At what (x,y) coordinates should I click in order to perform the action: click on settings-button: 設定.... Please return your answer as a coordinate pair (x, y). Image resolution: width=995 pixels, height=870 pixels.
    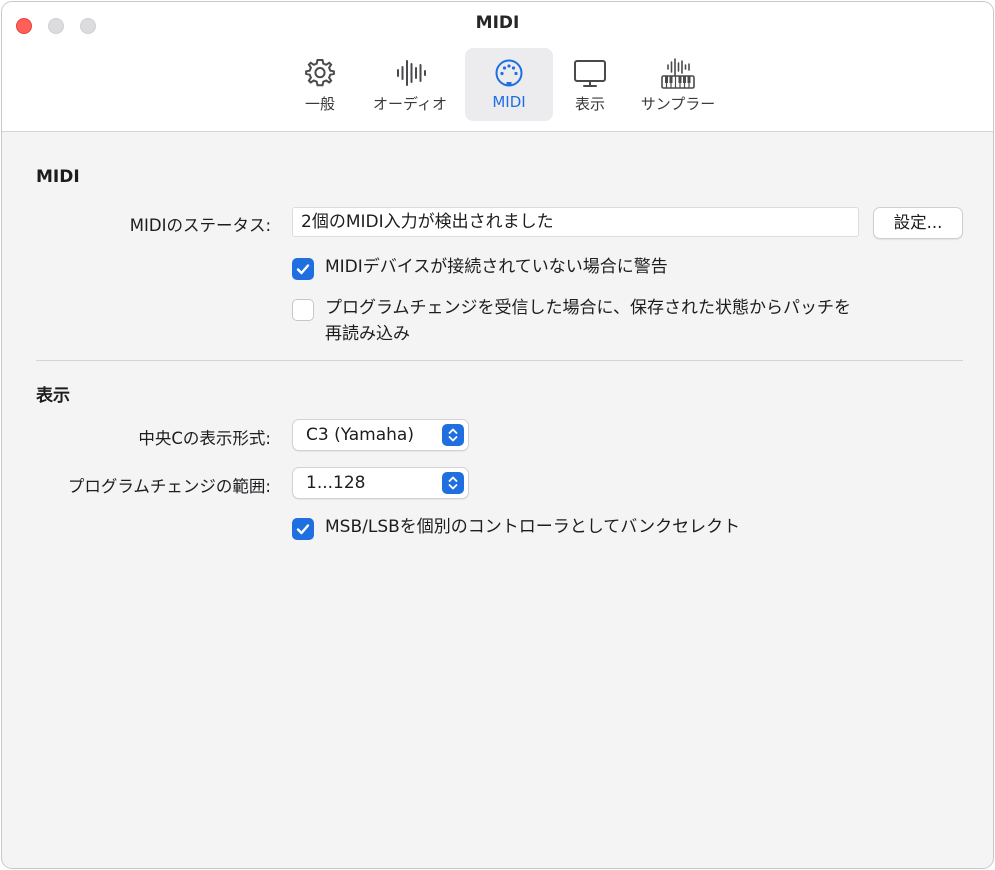
    Looking at the image, I should click on (918, 223).